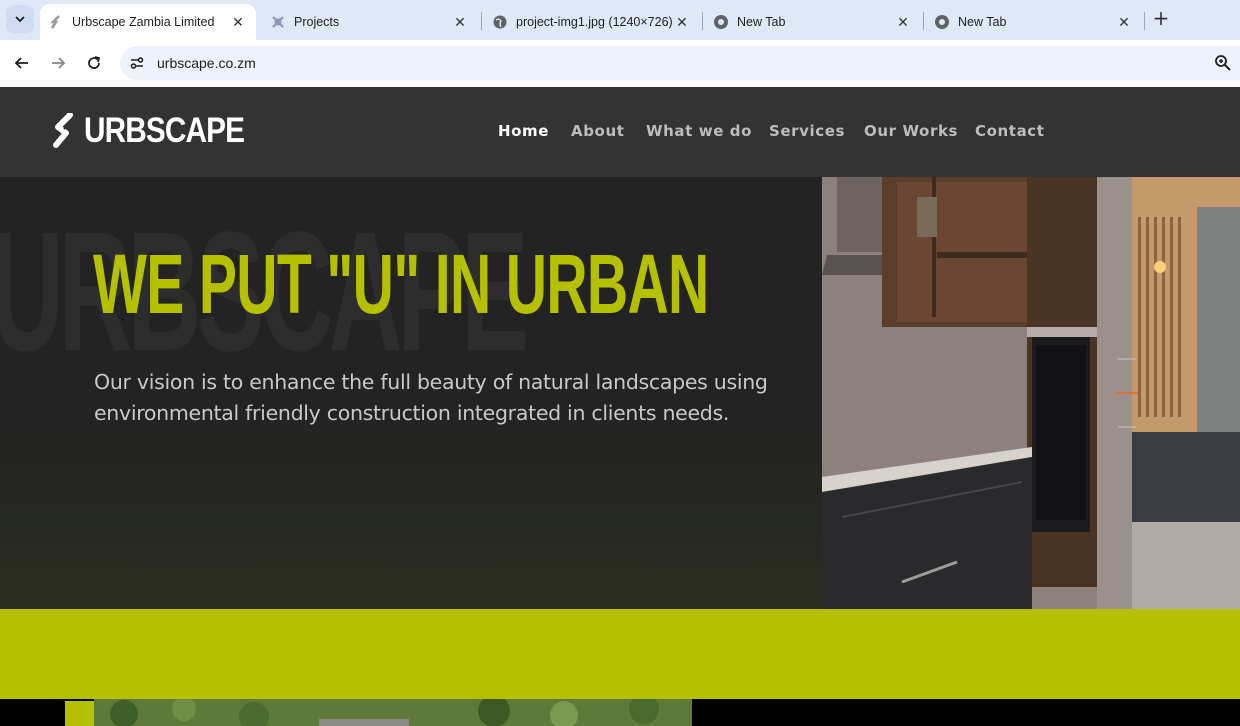 Image resolution: width=1240 pixels, height=726 pixels. I want to click on globe-icon, so click(500, 22).